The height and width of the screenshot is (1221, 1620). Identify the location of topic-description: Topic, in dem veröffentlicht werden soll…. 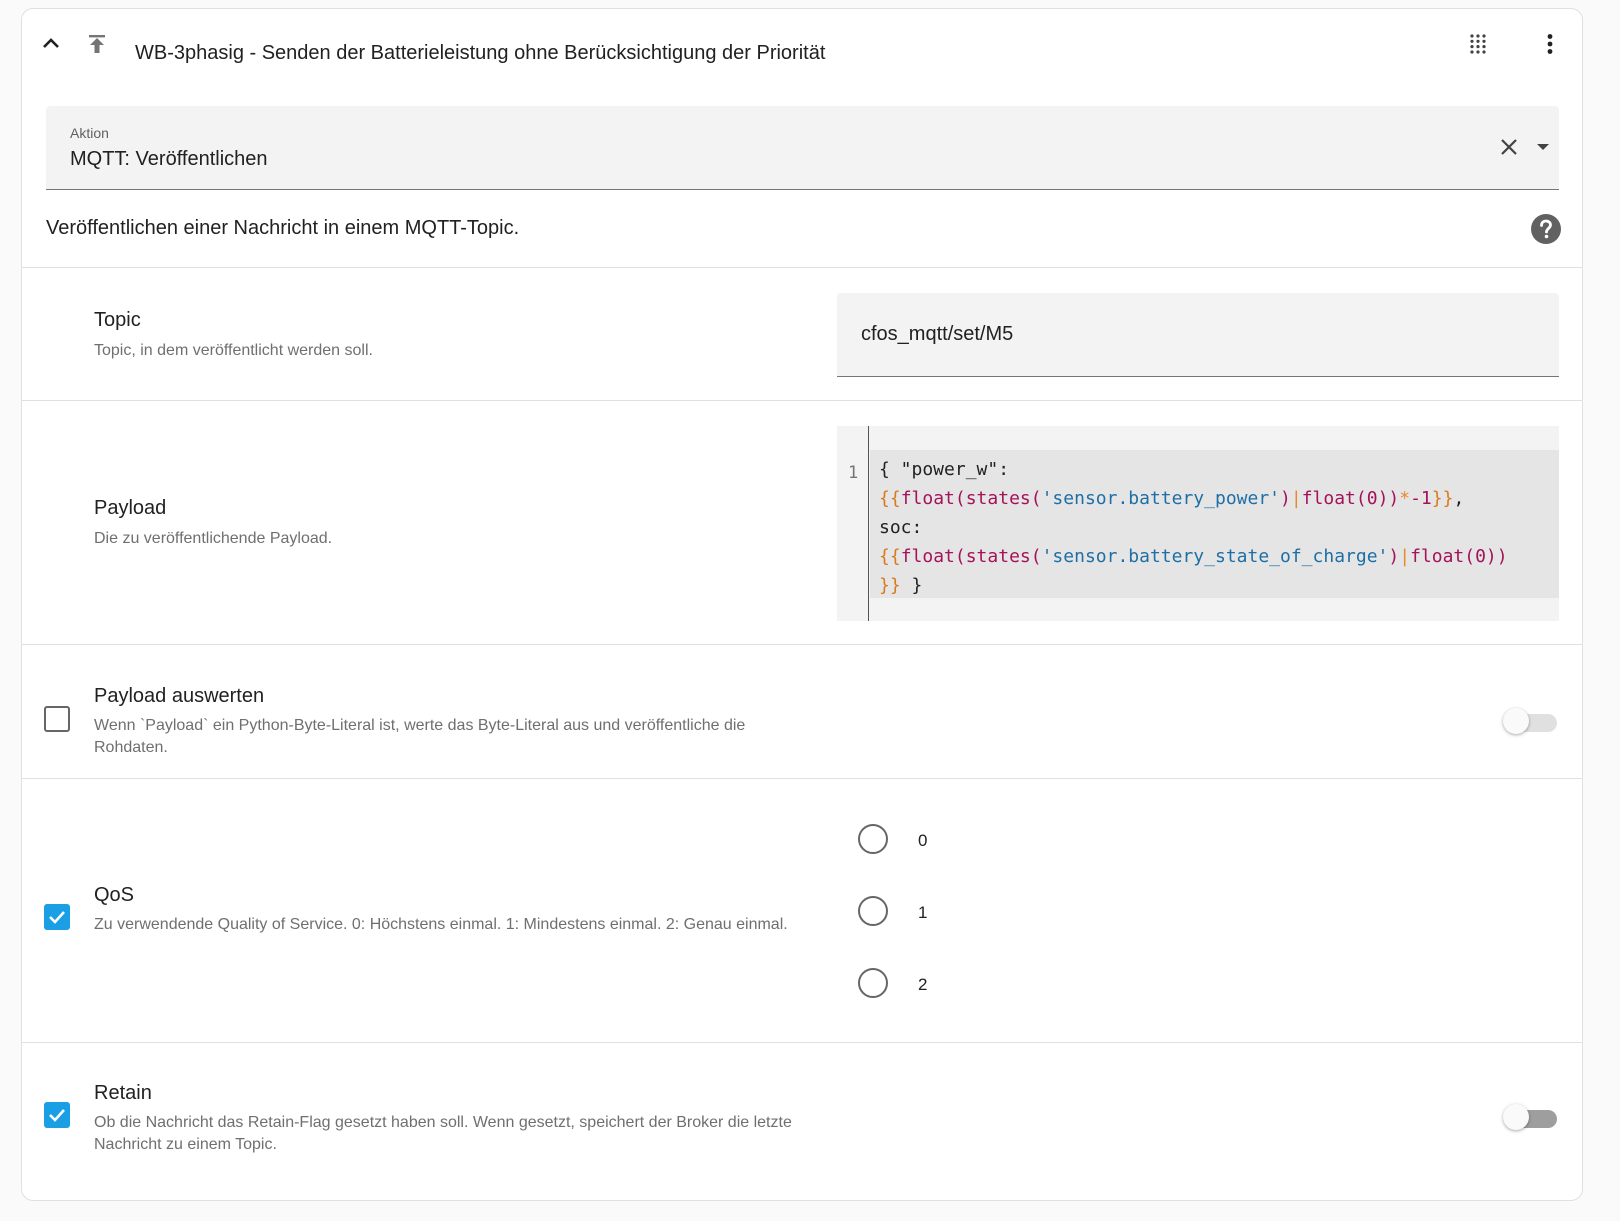
(233, 350).